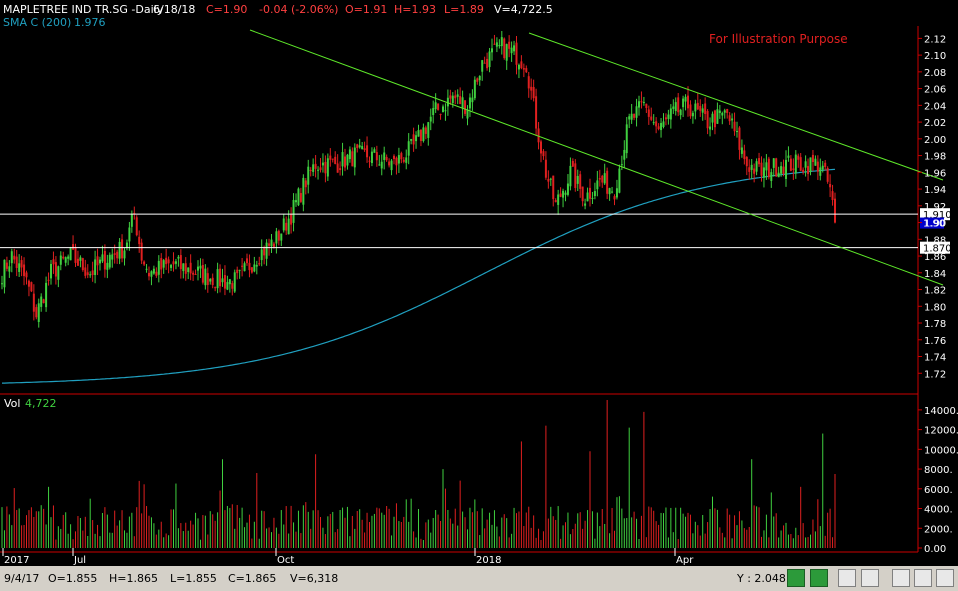 The width and height of the screenshot is (958, 591). What do you see at coordinates (83, 9) in the screenshot?
I see `symbol-title: MAPLETREE IND TR.SG -Daily` at bounding box center [83, 9].